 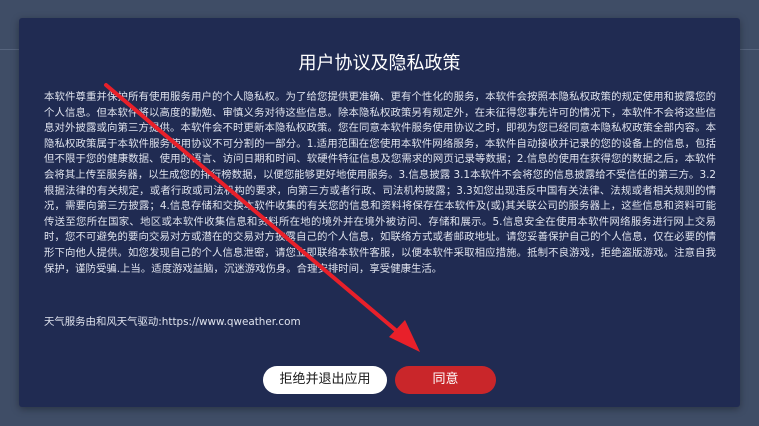 I want to click on reject-and-exit-button: 拒绝并退出应用, so click(x=325, y=380).